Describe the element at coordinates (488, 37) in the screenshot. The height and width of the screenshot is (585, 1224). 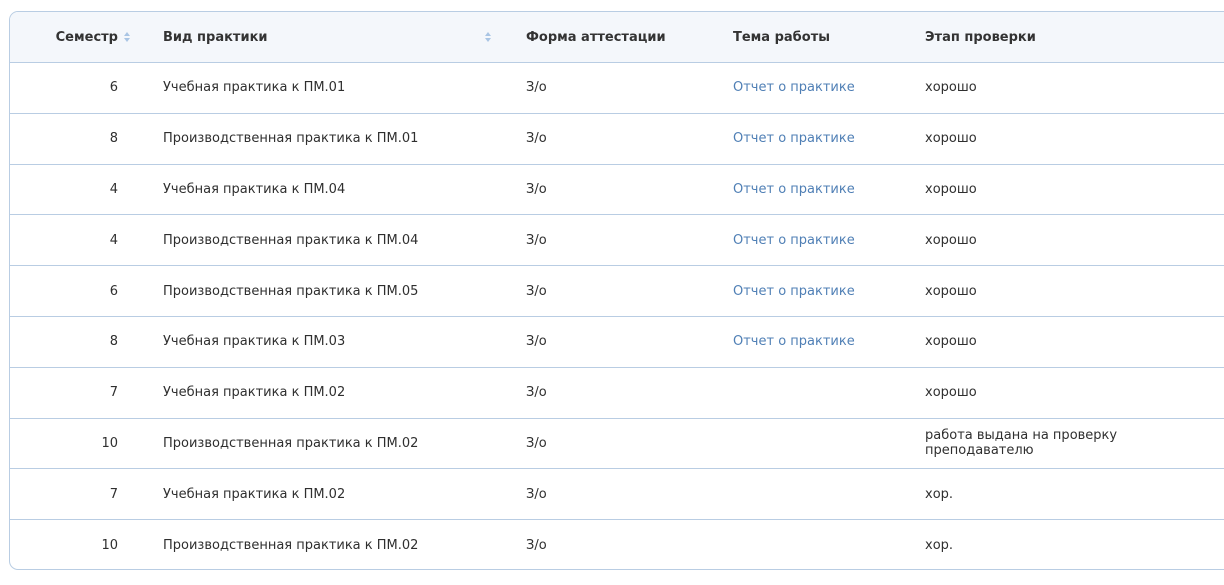
I see `practice-type-sort-icon` at that location.